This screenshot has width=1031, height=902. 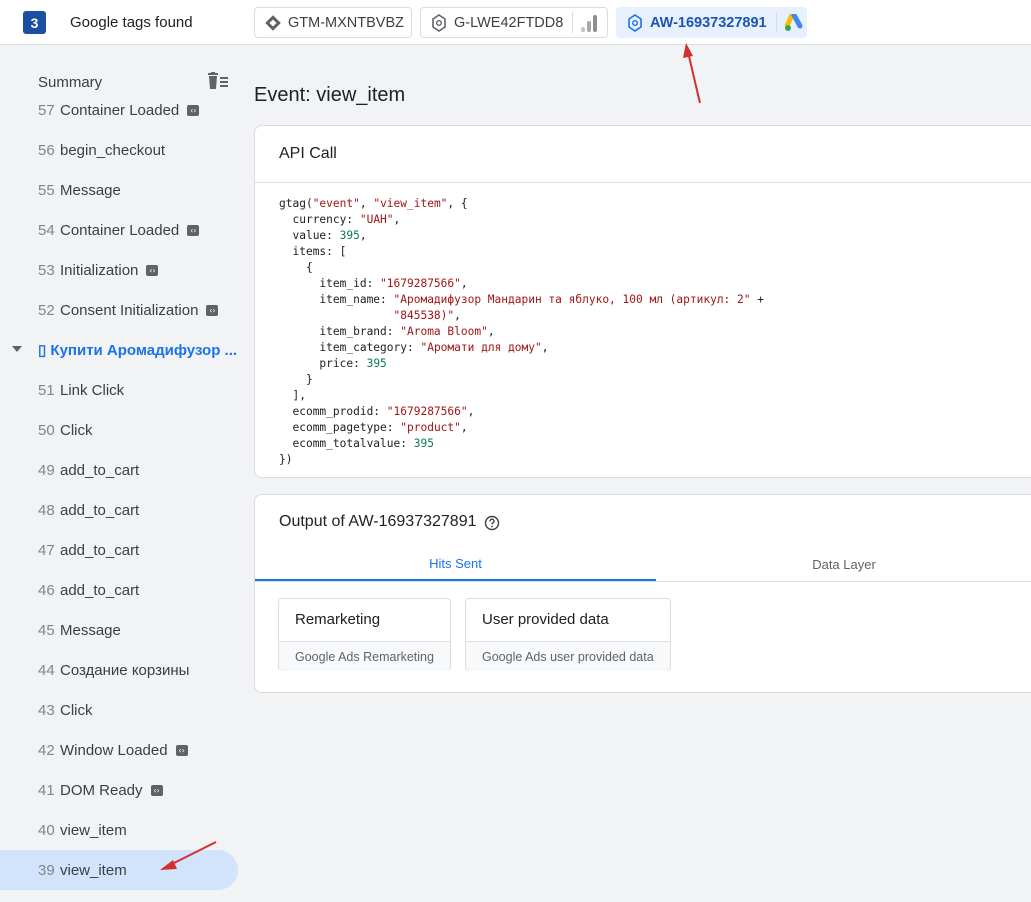 What do you see at coordinates (46, 390) in the screenshot?
I see `event-number: 51` at bounding box center [46, 390].